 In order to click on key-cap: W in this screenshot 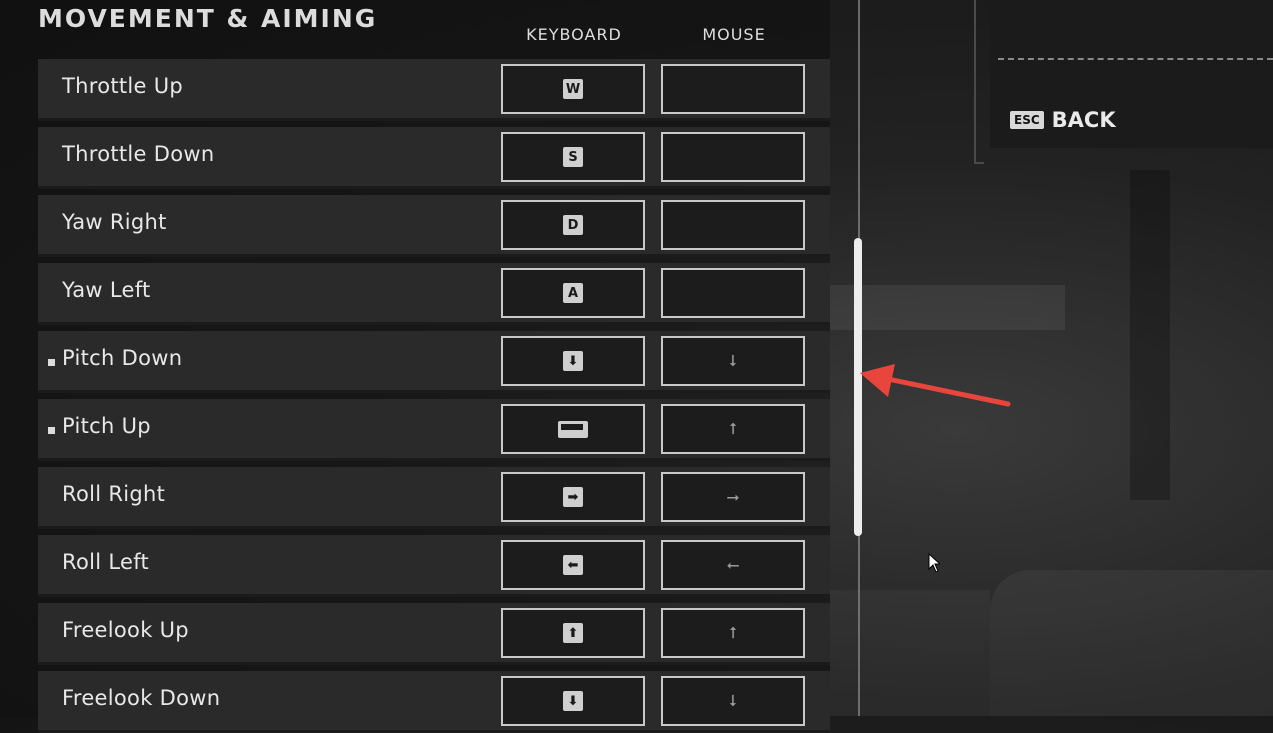, I will do `click(573, 89)`.